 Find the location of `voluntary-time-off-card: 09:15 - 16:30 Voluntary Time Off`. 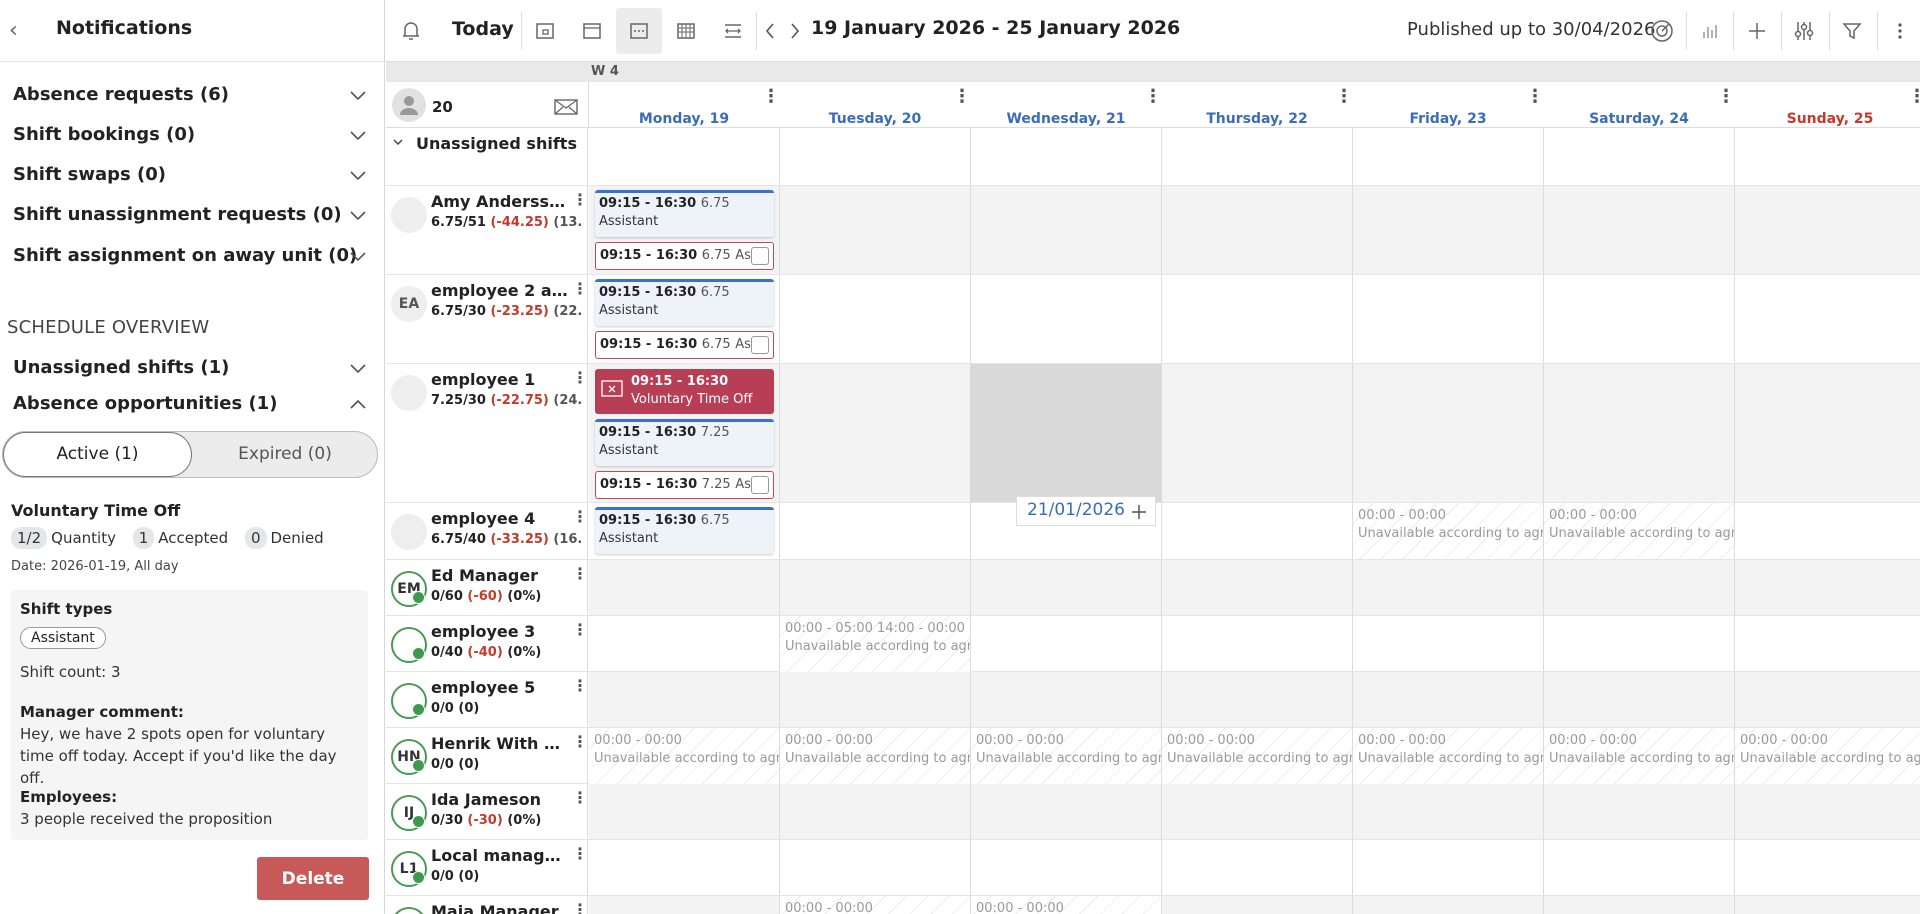

voluntary-time-off-card: 09:15 - 16:30 Voluntary Time Off is located at coordinates (684, 391).